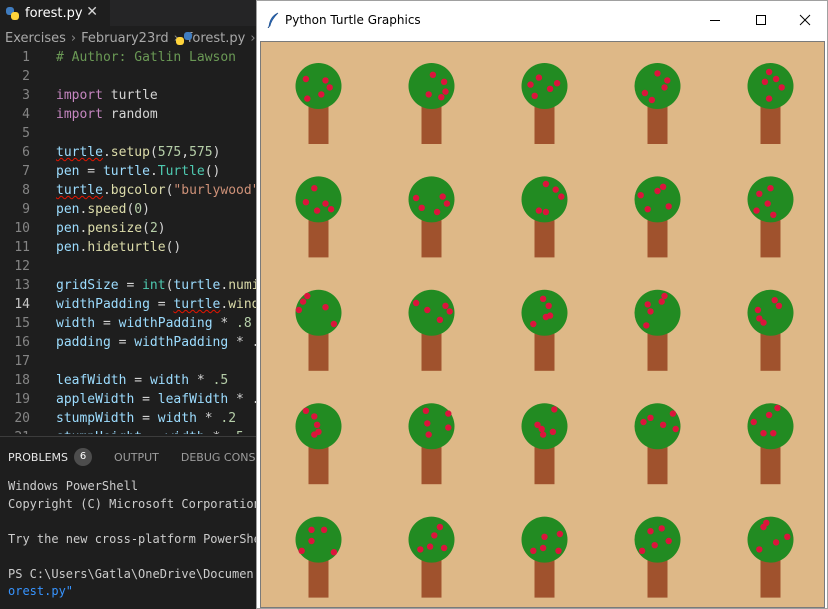  I want to click on code-line: 6 turtle.setup(575,575), so click(128, 152).